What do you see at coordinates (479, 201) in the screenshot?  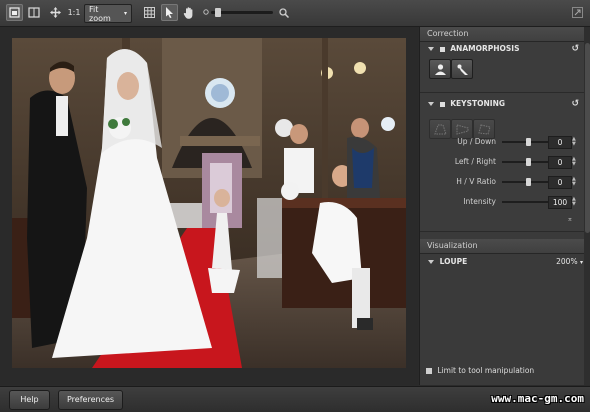 I see `keystone-row-label: Intensity` at bounding box center [479, 201].